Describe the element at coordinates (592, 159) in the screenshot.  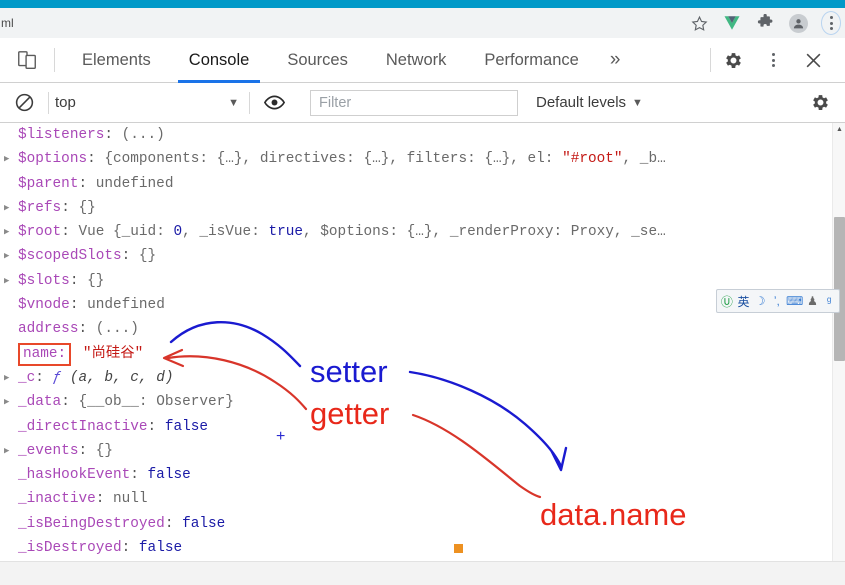
I see `property-value-segment: "#root"` at that location.